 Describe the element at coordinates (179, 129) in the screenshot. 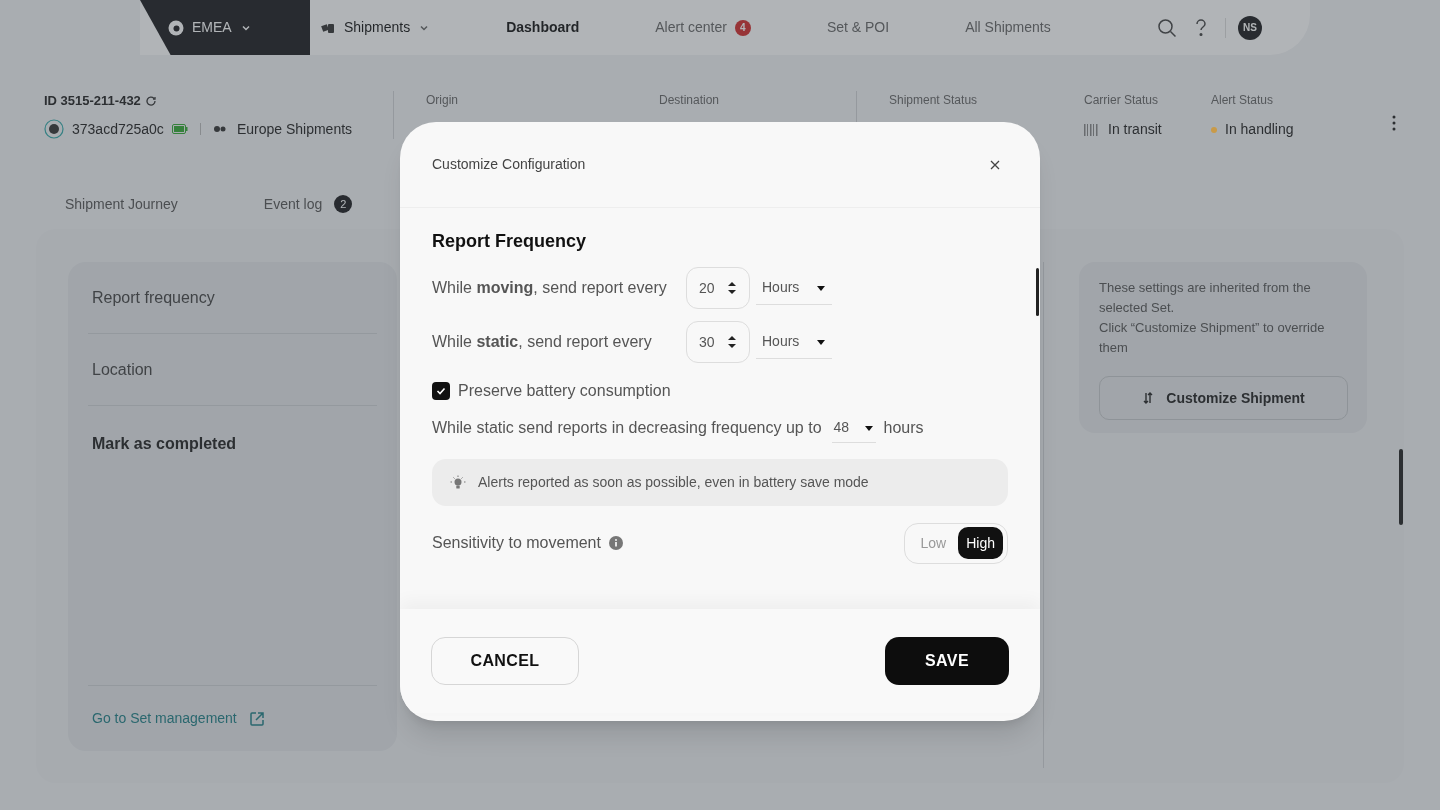

I see `battery-icon` at that location.